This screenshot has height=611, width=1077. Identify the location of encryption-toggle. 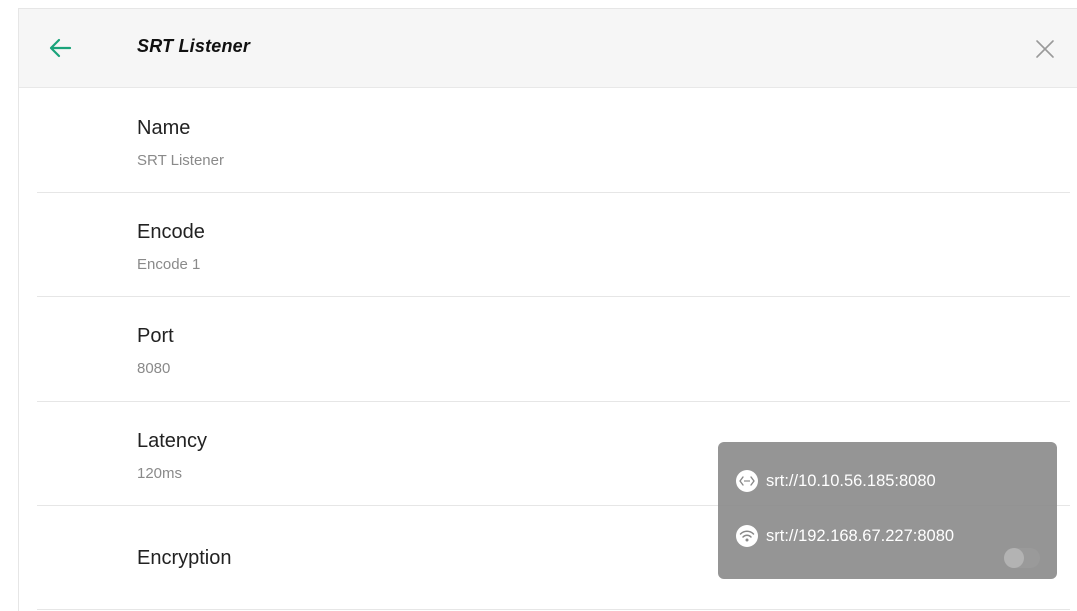
(1022, 558).